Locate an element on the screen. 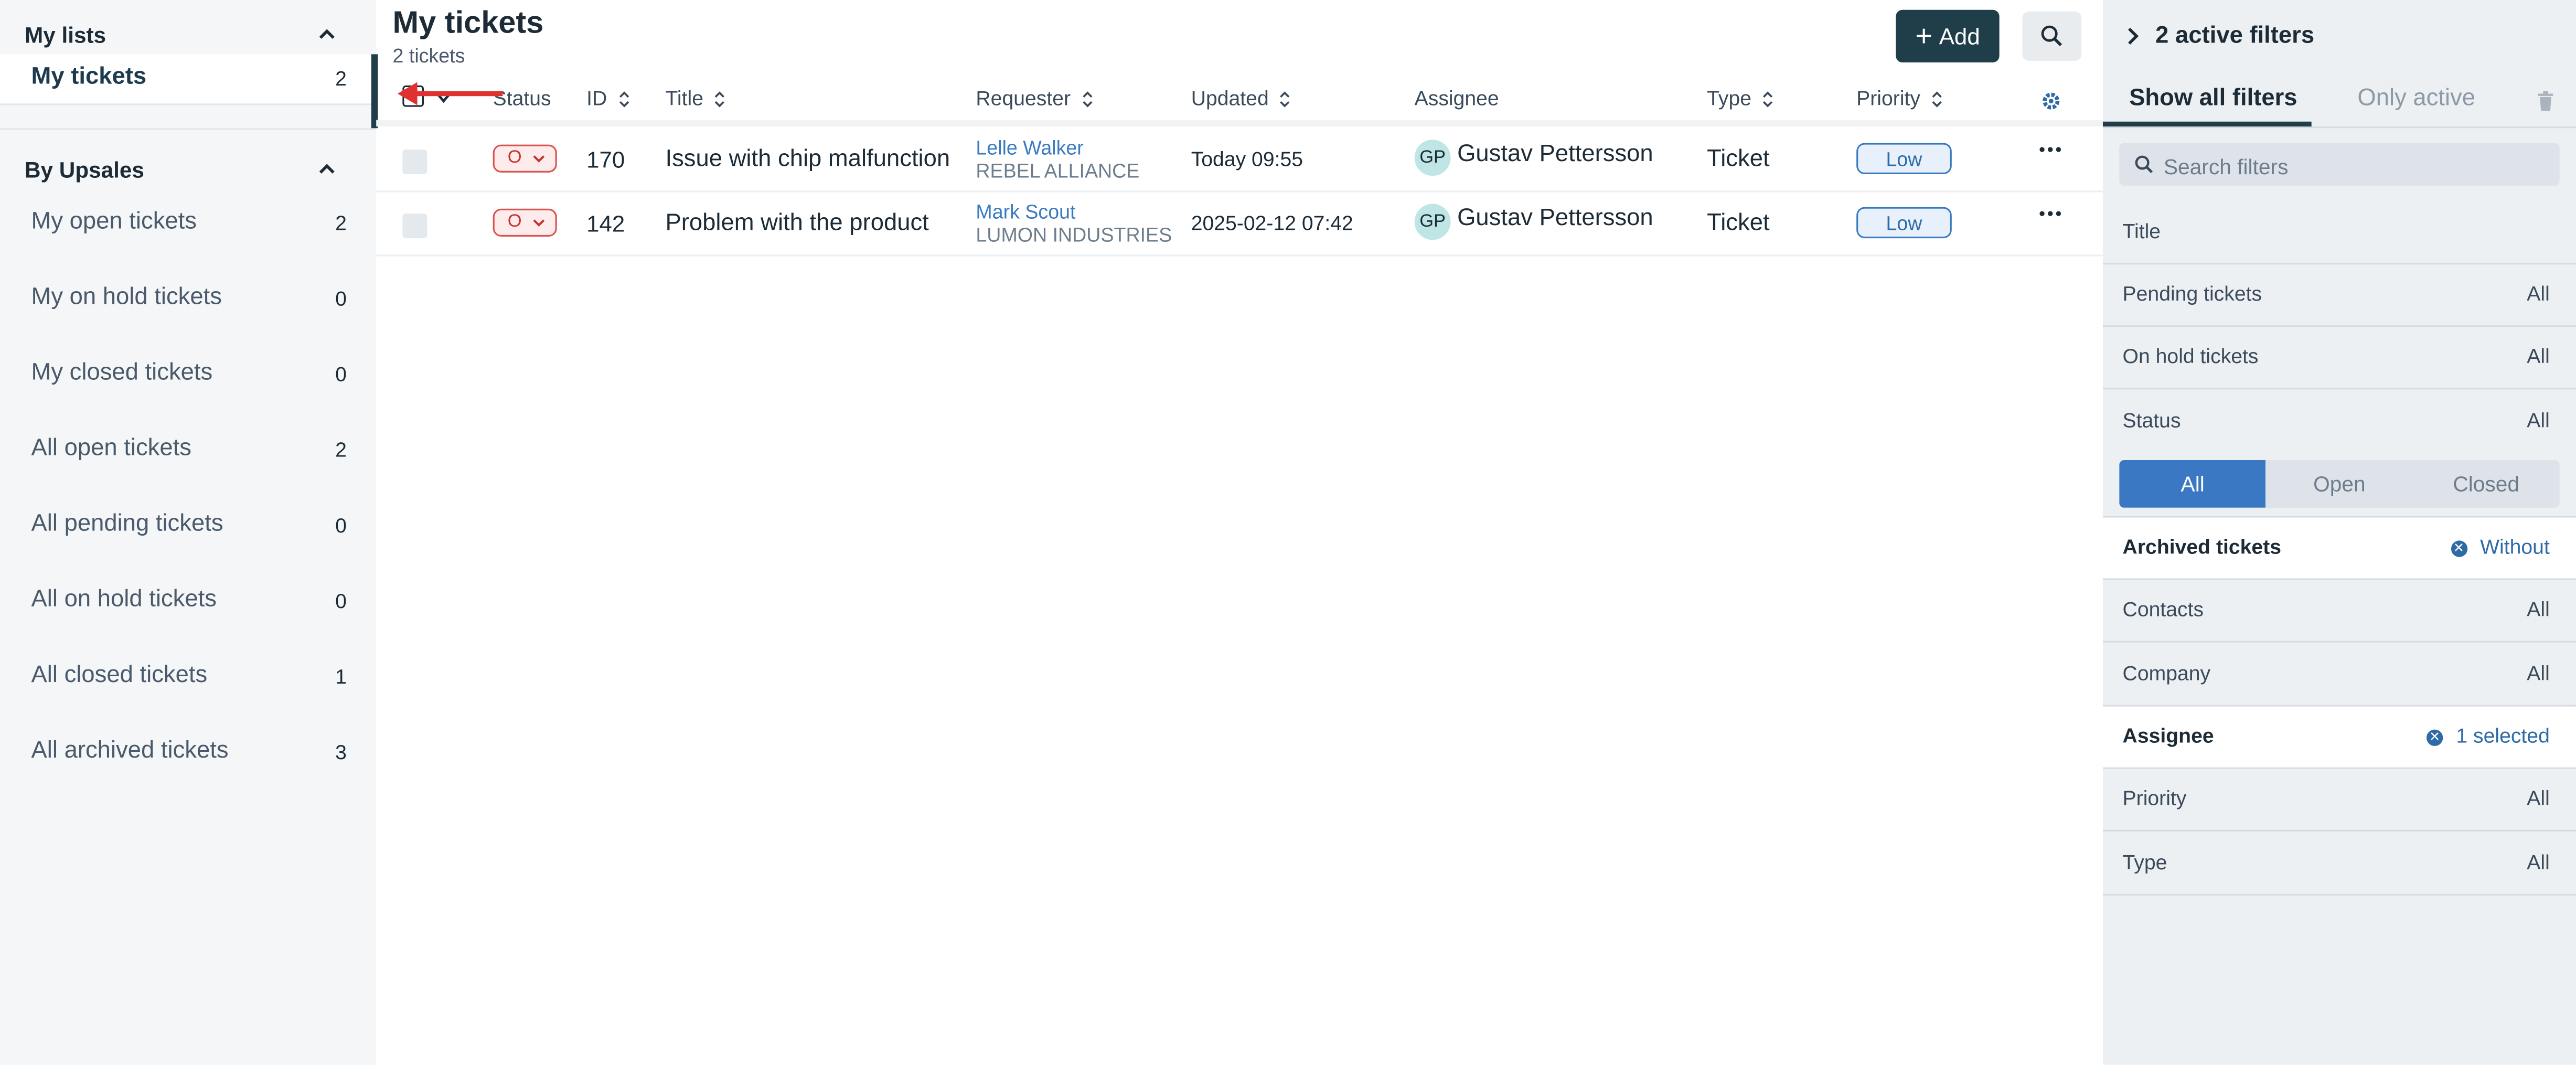 Image resolution: width=2576 pixels, height=1065 pixels. sidebar-item-my-open-tickets: My open tickets 2 is located at coordinates (188, 223).